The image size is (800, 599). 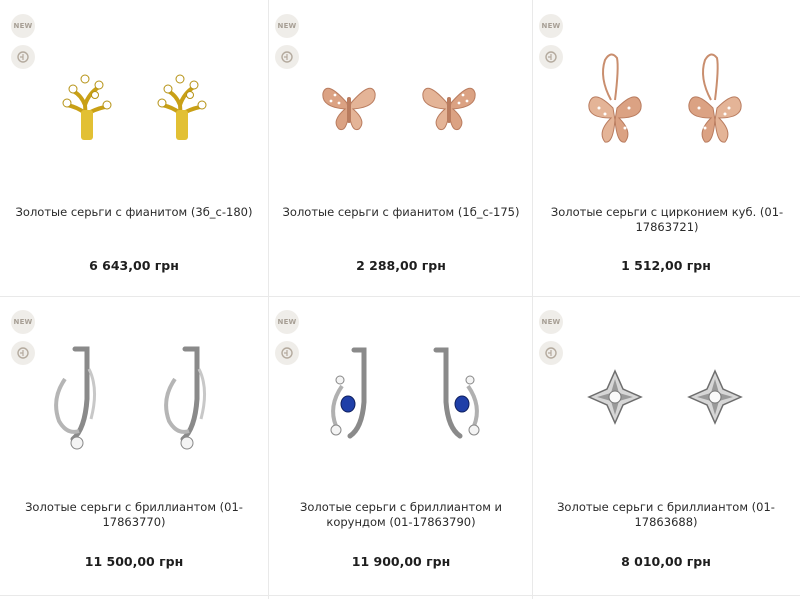 I want to click on product-price: 11 900,00 грн, so click(x=401, y=561).